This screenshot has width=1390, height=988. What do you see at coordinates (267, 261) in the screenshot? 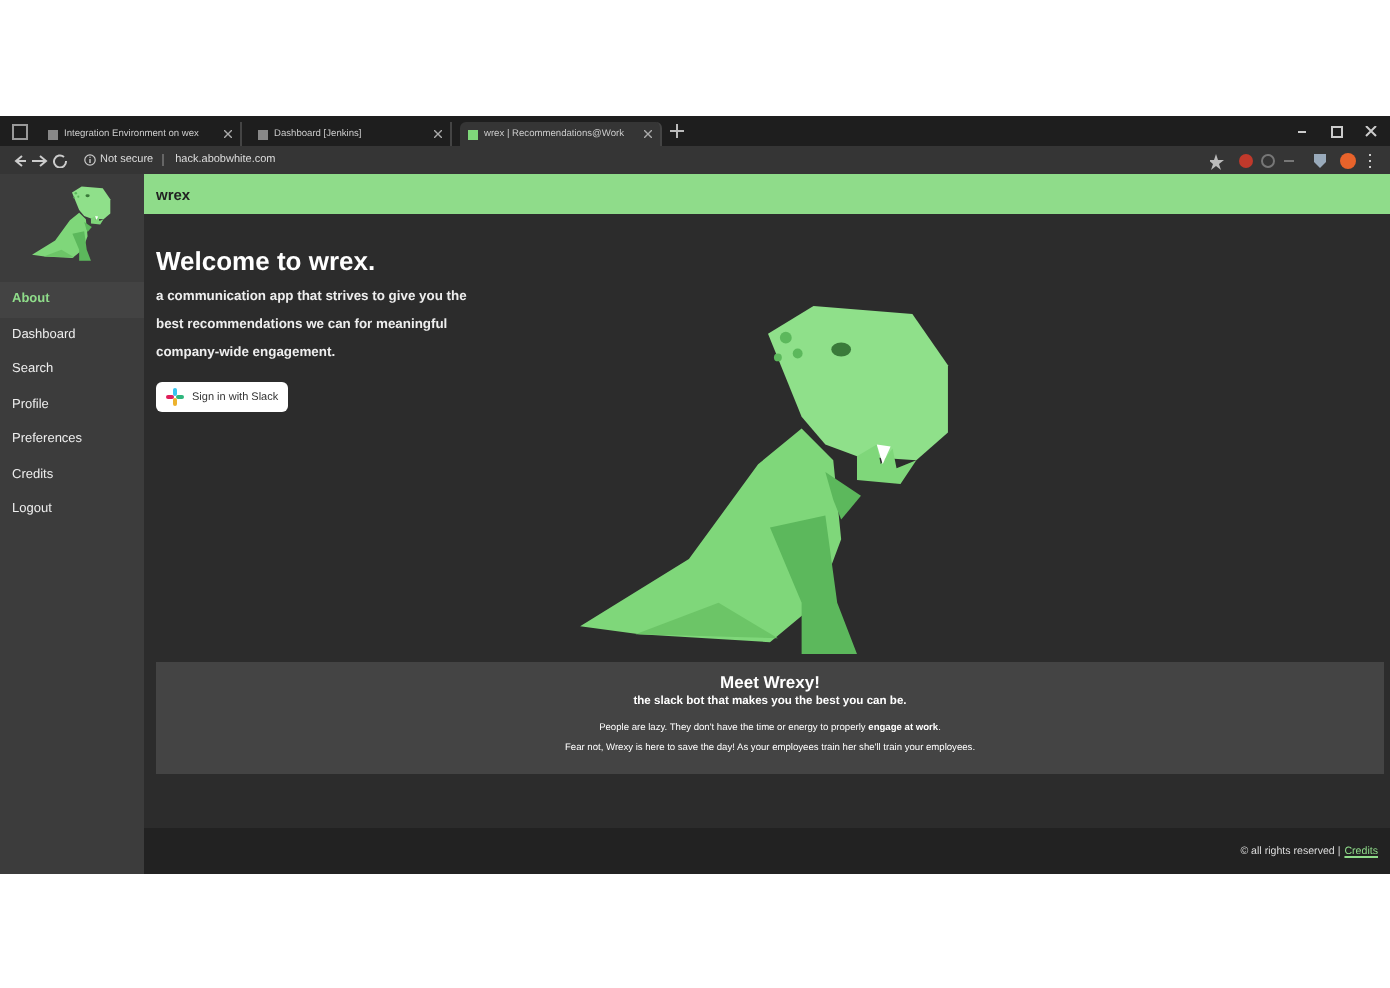
I see `welcome-title: Welcome to wrex.` at bounding box center [267, 261].